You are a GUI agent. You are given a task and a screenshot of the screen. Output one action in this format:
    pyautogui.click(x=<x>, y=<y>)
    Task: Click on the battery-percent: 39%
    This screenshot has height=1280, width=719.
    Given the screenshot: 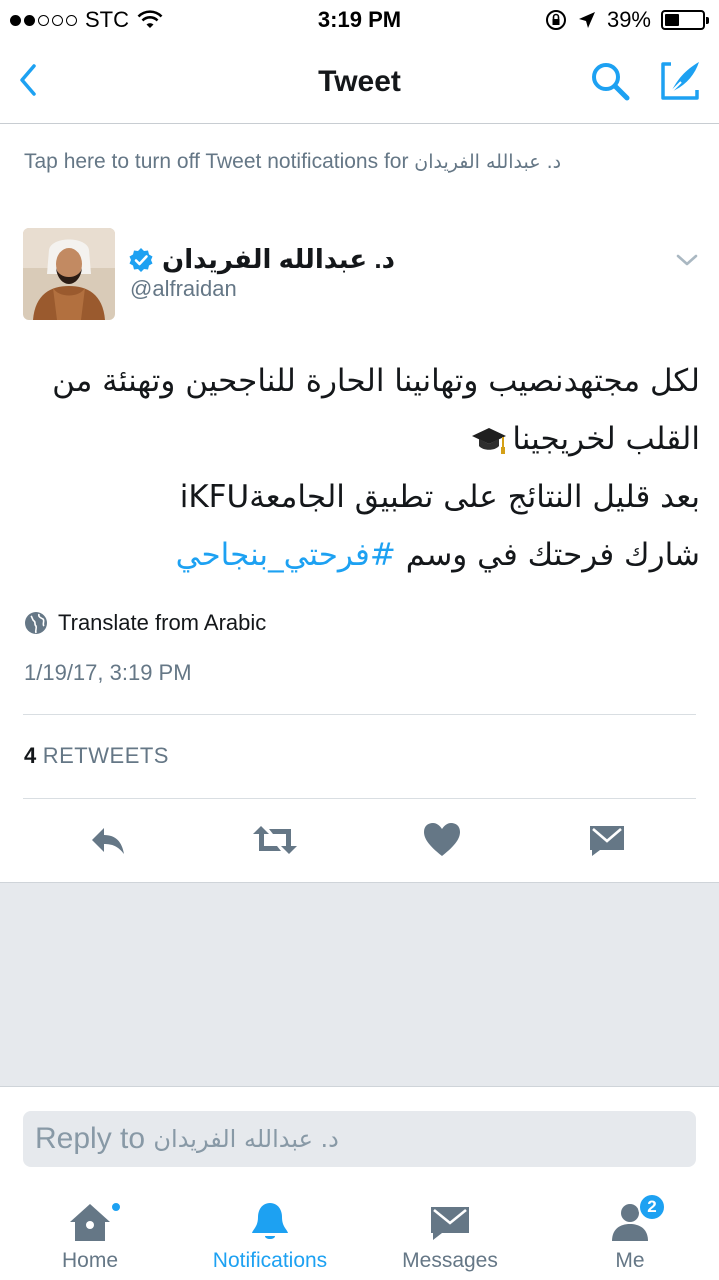 What is the action you would take?
    pyautogui.click(x=628, y=19)
    